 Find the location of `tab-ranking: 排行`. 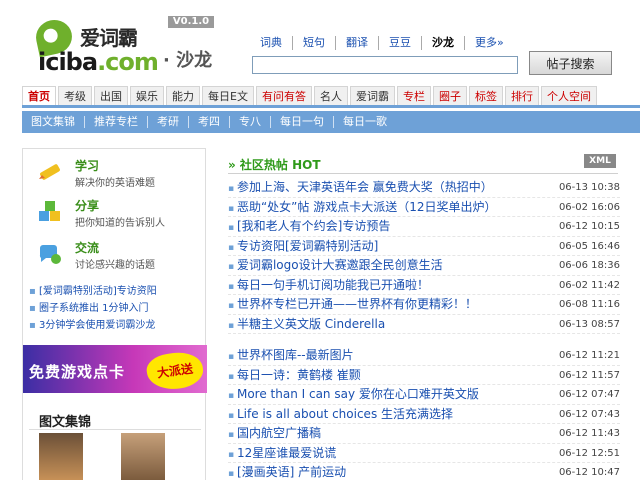

tab-ranking: 排行 is located at coordinates (521, 95).